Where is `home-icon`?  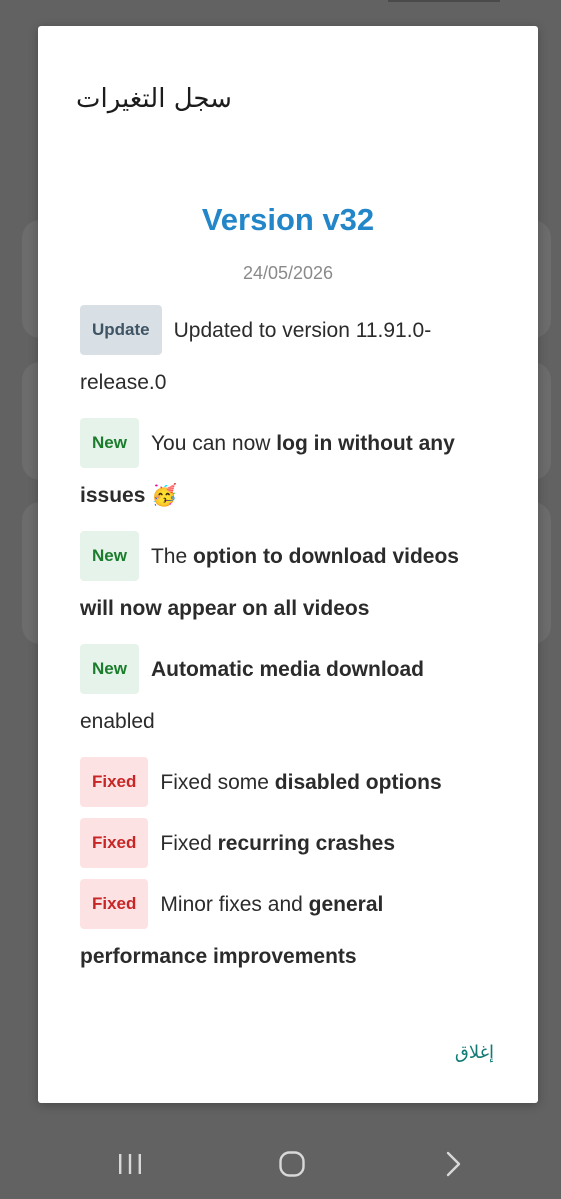 home-icon is located at coordinates (292, 1164).